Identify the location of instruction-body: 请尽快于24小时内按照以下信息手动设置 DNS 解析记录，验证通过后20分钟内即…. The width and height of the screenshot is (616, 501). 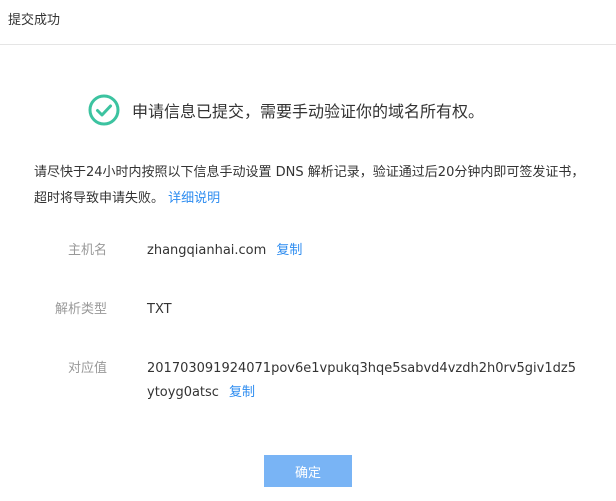
(309, 185).